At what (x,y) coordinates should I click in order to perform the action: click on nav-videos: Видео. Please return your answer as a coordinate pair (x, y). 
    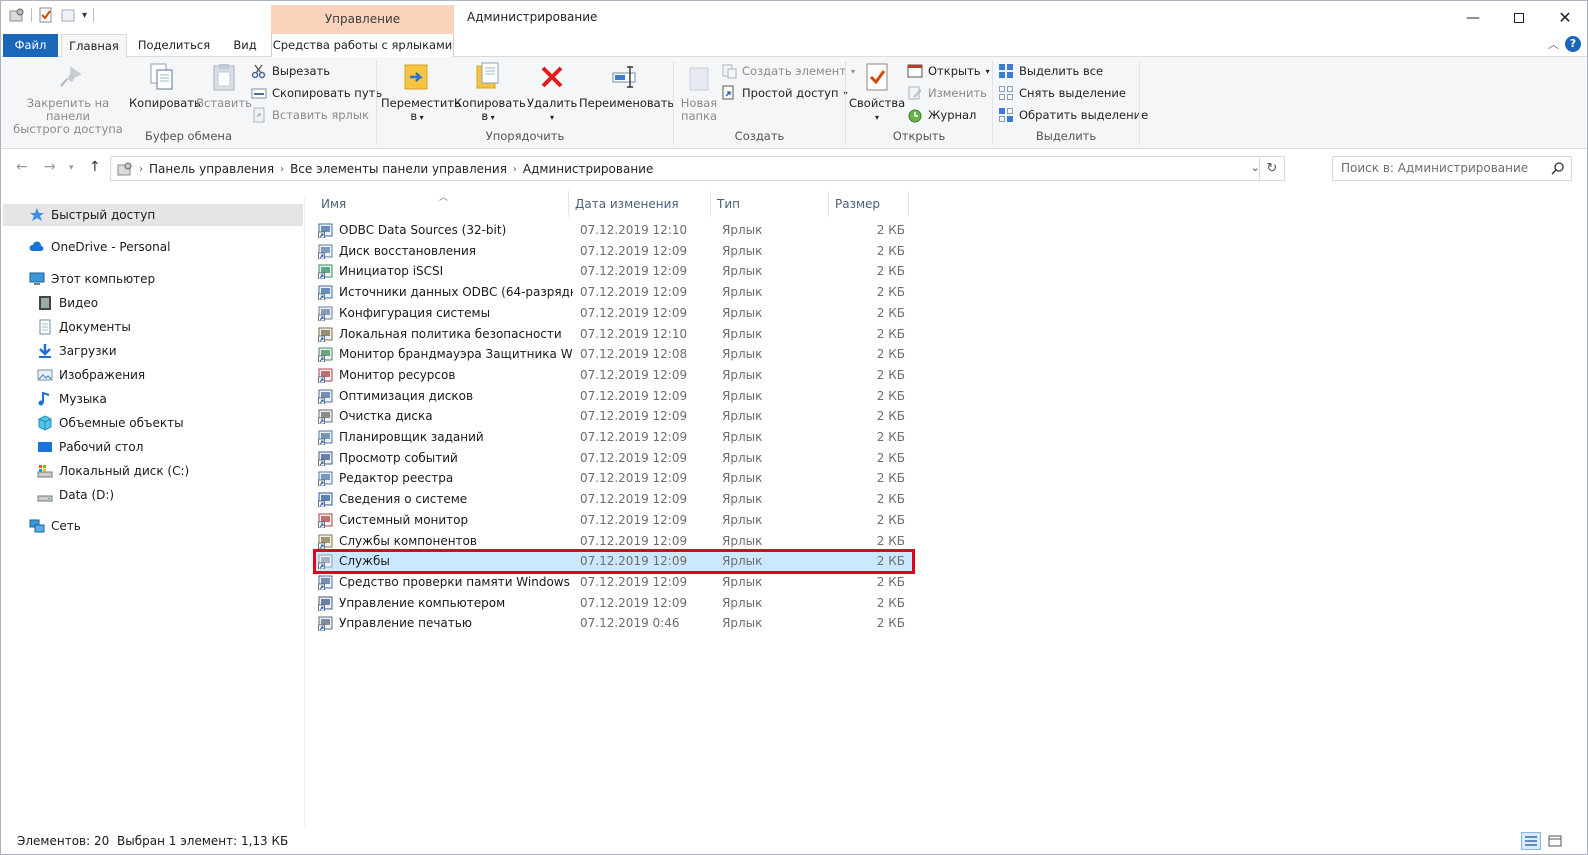
    Looking at the image, I should click on (67, 303).